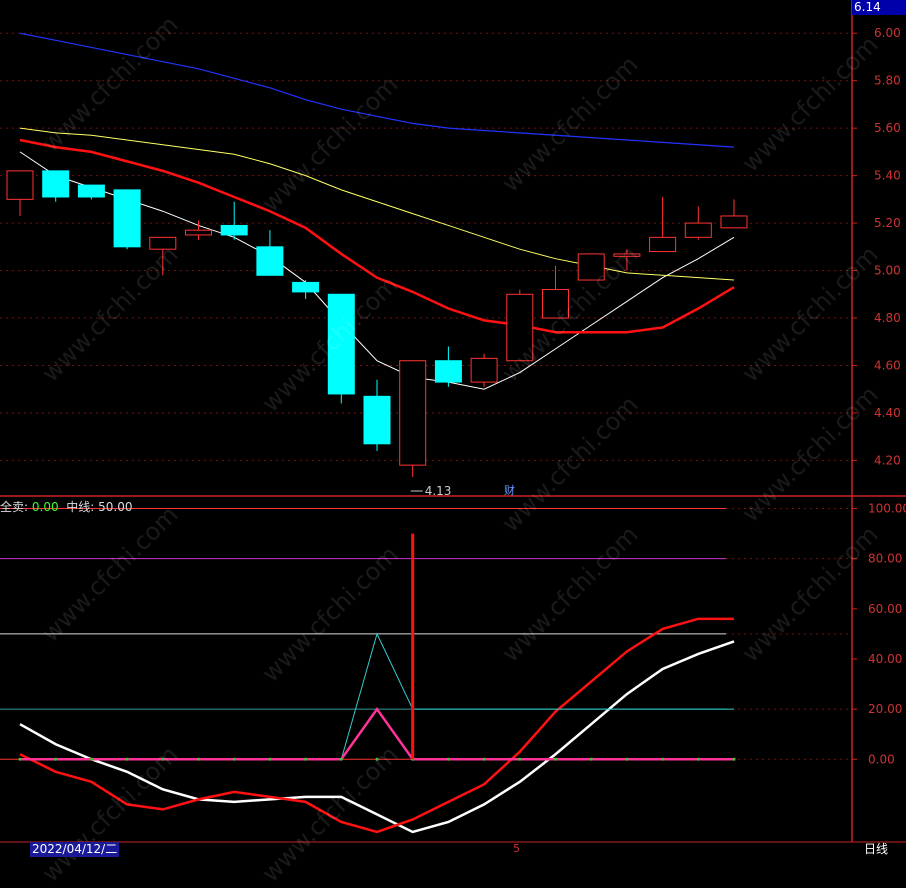 This screenshot has height=888, width=906. Describe the element at coordinates (885, 559) in the screenshot. I see `indicator-tick-label: 80.00` at that location.